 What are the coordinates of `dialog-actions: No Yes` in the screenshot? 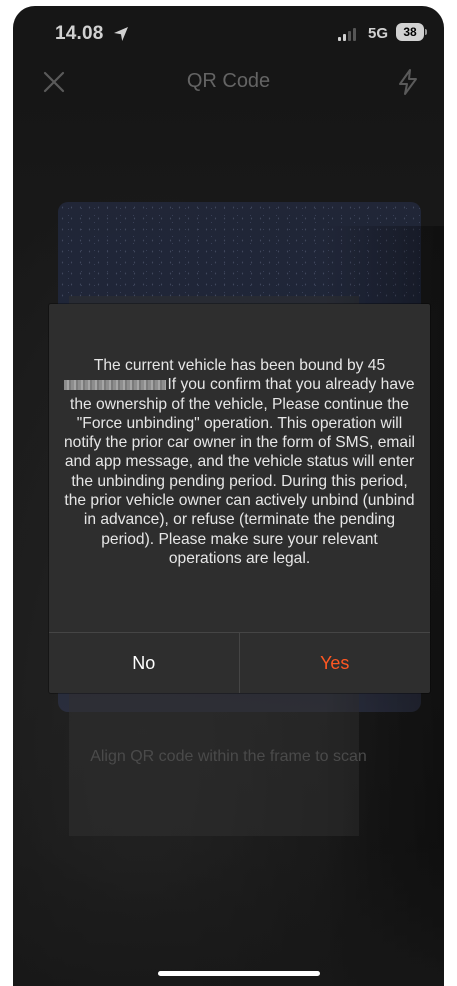 It's located at (239, 662).